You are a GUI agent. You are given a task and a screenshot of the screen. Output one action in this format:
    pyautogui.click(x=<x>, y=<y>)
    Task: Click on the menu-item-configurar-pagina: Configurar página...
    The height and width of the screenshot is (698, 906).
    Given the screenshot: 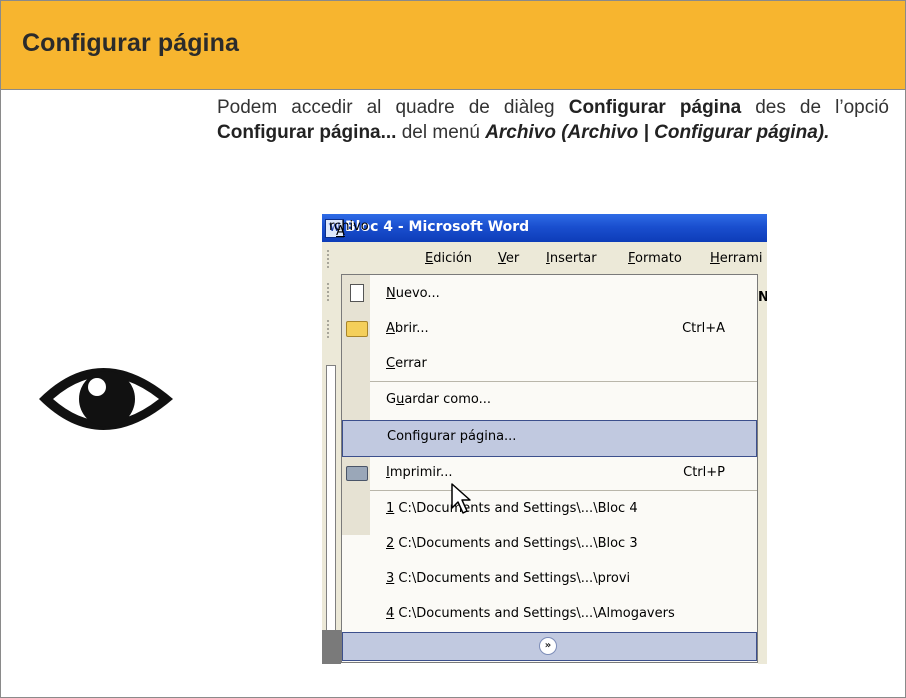 What is the action you would take?
    pyautogui.click(x=549, y=438)
    